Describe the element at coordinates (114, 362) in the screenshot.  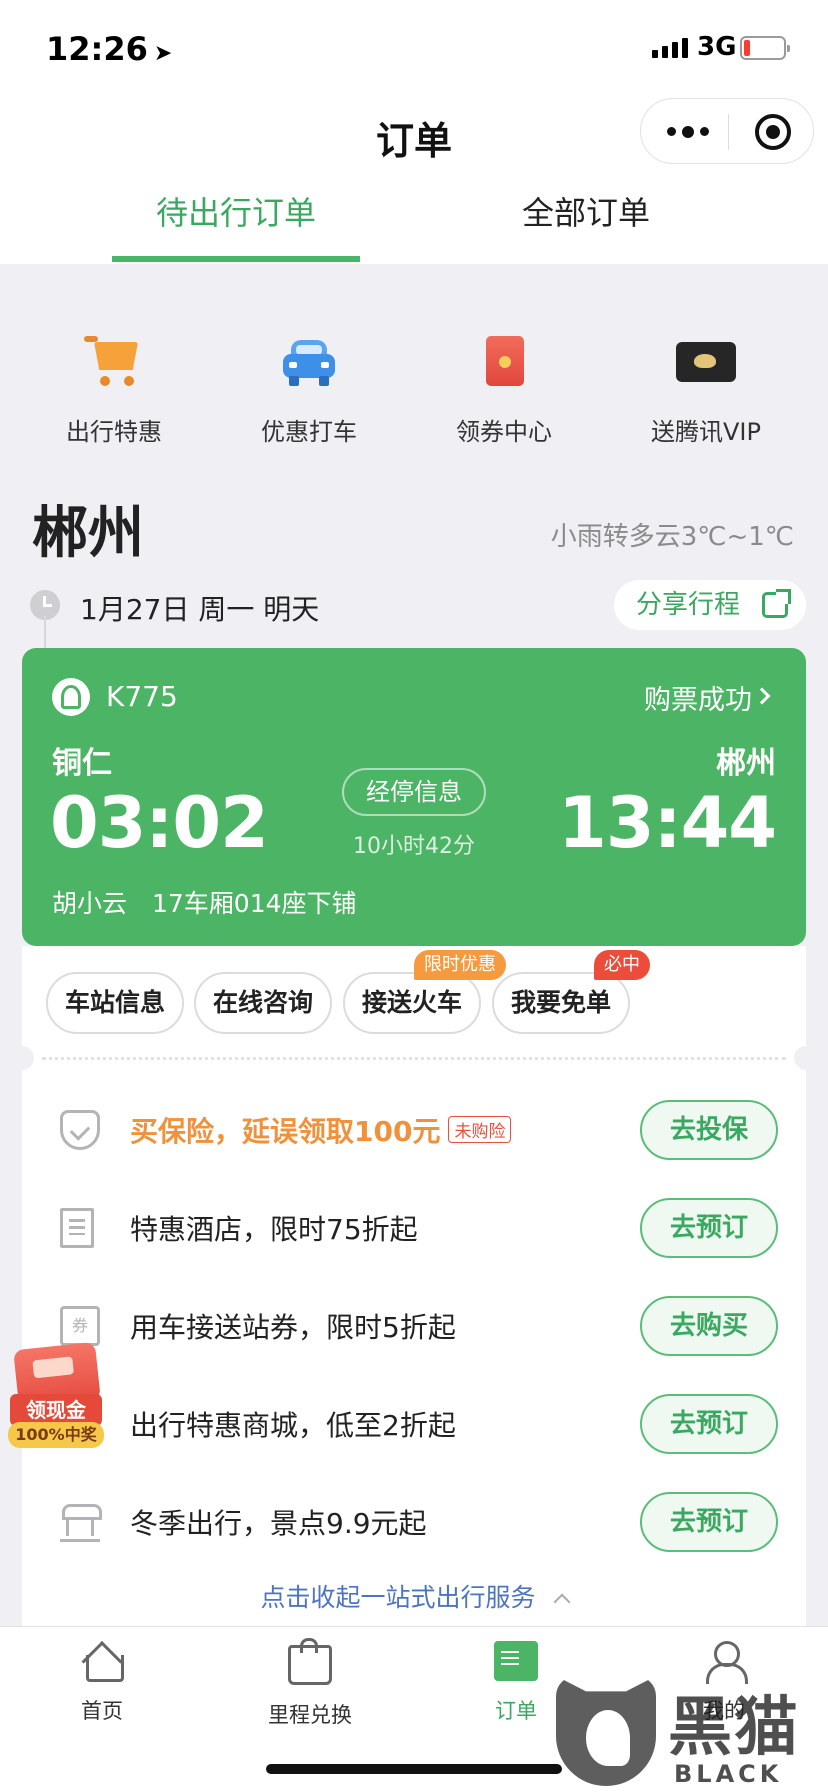
I see `shopping-cart-icon` at that location.